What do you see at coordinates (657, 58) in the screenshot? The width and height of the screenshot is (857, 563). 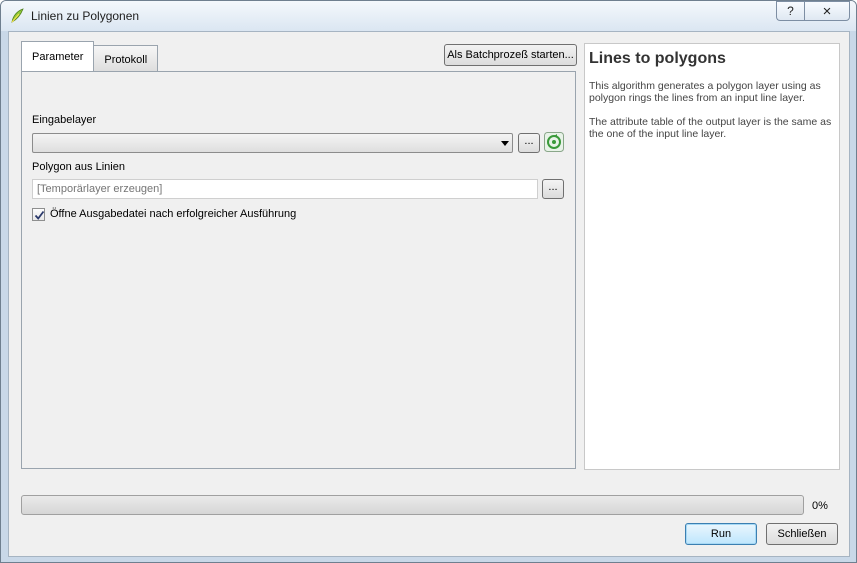 I see `help-title: Lines to polygons` at bounding box center [657, 58].